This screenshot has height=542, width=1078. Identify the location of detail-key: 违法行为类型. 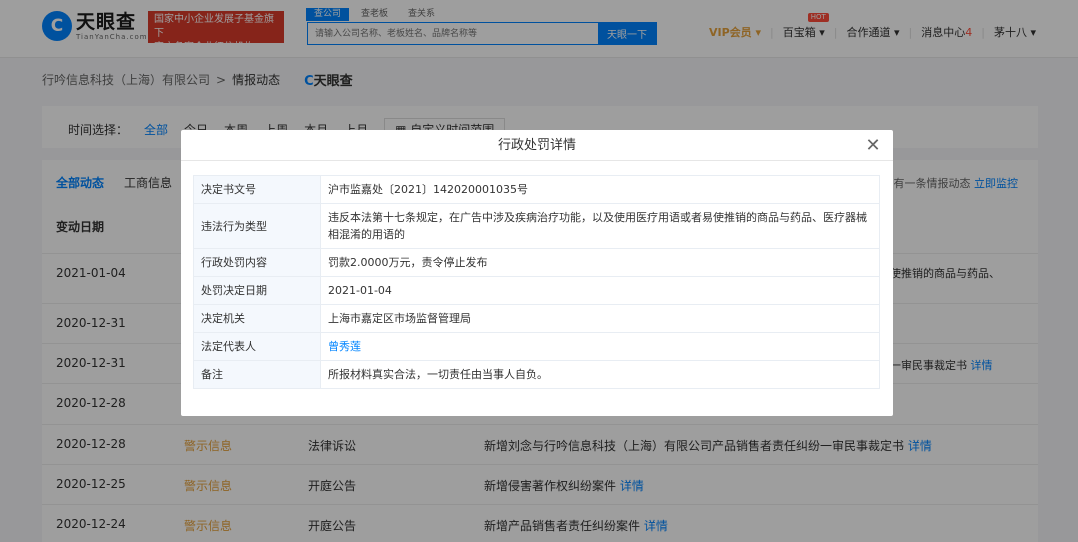
(257, 226).